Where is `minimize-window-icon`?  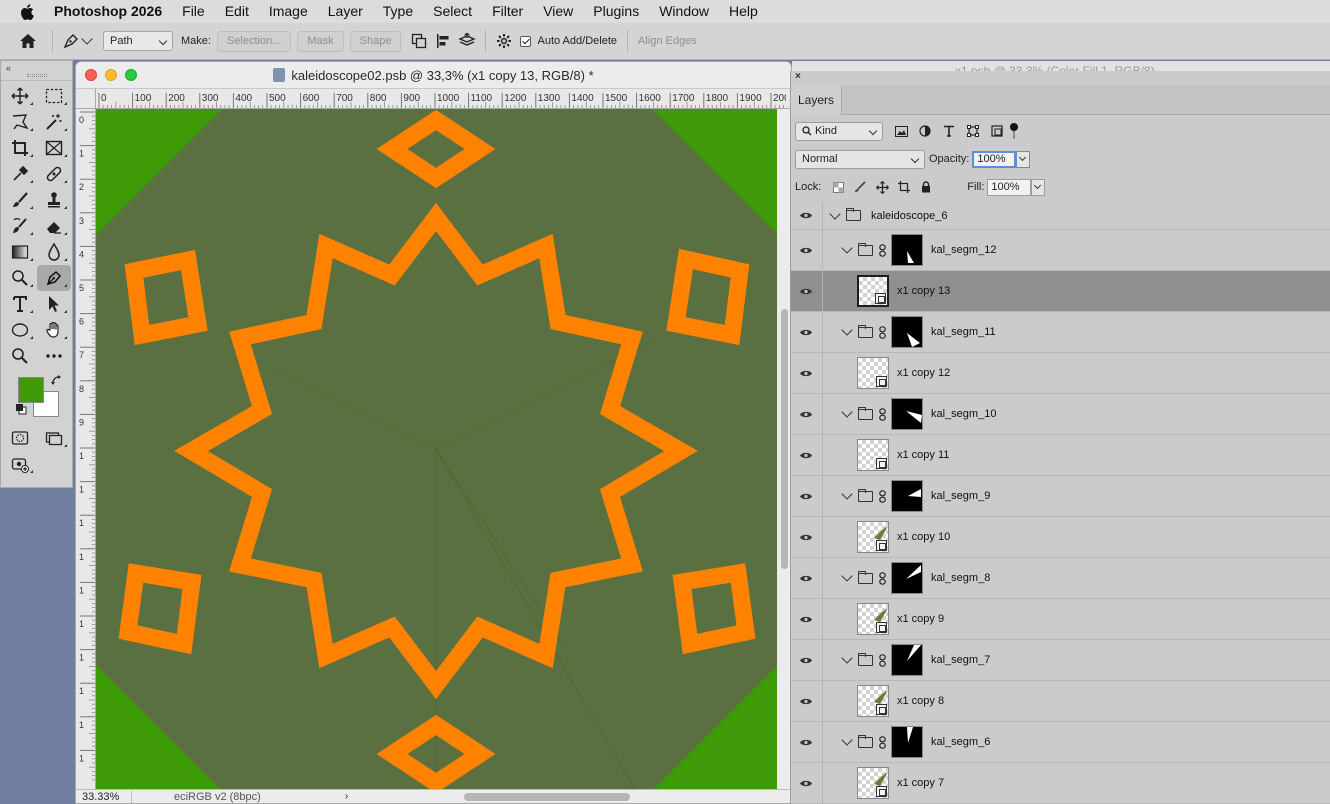 minimize-window-icon is located at coordinates (111, 75).